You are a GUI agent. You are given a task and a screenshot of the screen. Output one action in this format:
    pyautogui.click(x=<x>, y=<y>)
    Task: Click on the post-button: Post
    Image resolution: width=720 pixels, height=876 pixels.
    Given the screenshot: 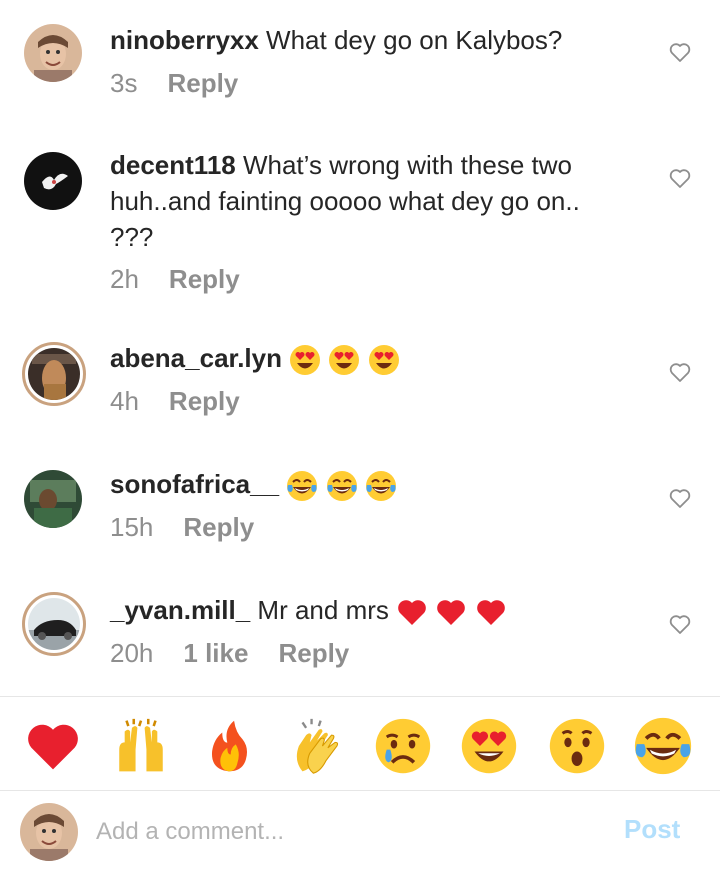 What is the action you would take?
    pyautogui.click(x=652, y=829)
    